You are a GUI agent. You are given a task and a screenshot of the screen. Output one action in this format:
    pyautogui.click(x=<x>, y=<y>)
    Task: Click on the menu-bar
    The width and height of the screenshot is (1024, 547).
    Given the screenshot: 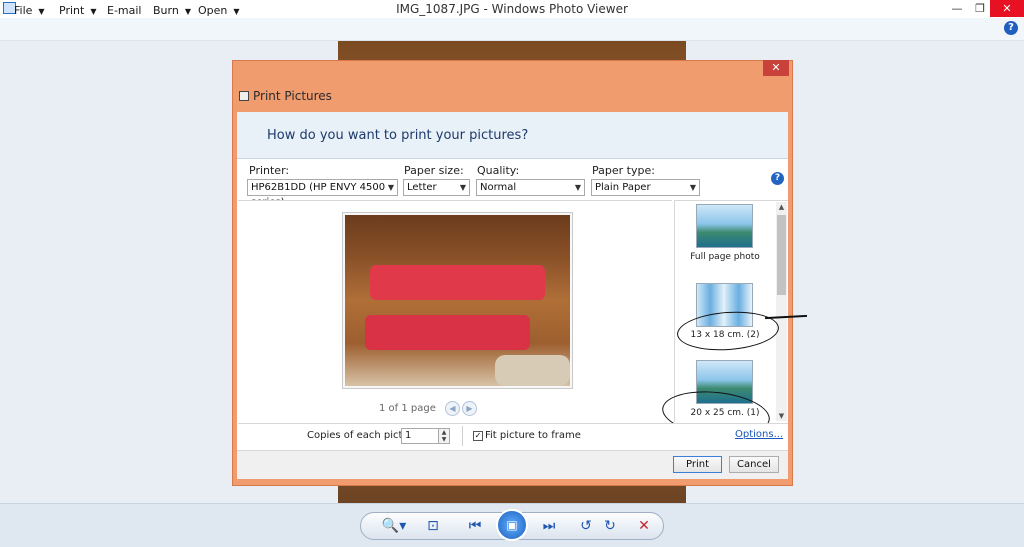 What is the action you would take?
    pyautogui.click(x=512, y=29)
    